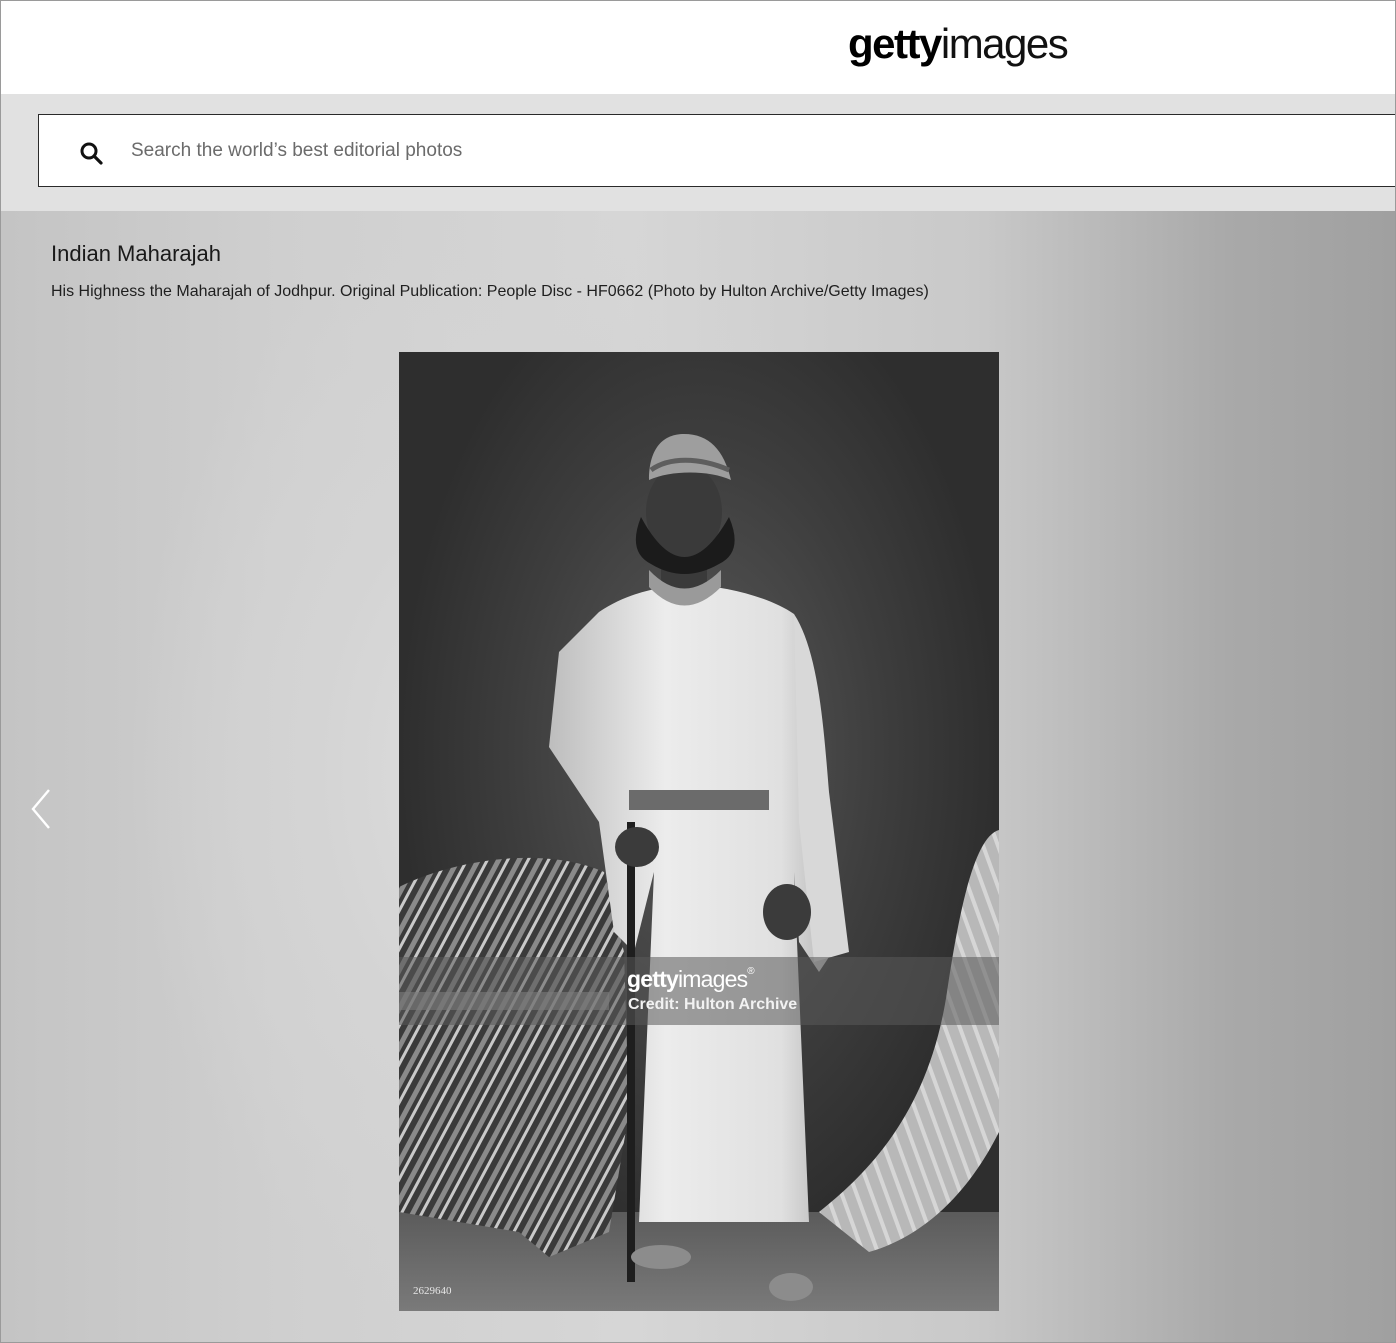 The height and width of the screenshot is (1343, 1396). I want to click on image-title: Indian Maharajah, so click(136, 253).